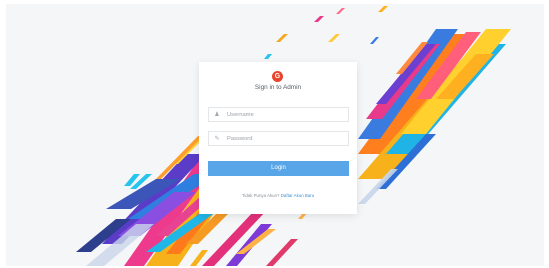 The height and width of the screenshot is (268, 549). What do you see at coordinates (277, 76) in the screenshot?
I see `brand-logo-icon: G` at bounding box center [277, 76].